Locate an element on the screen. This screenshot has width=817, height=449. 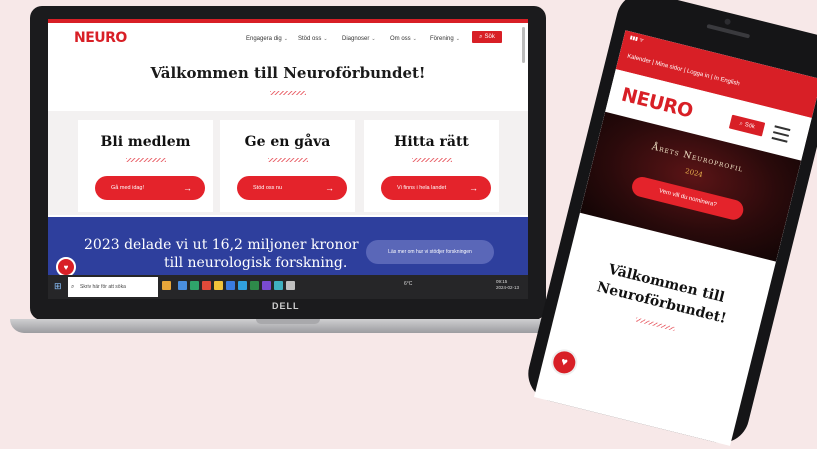
nav-om-oss: Om oss ⌄ is located at coordinates (403, 39).